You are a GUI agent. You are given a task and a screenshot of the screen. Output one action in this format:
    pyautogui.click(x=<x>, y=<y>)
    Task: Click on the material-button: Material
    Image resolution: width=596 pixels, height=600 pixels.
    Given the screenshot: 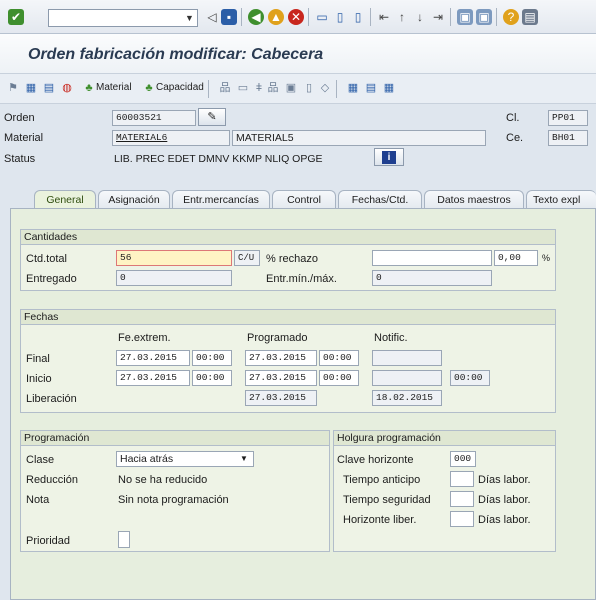 What is the action you would take?
    pyautogui.click(x=114, y=87)
    